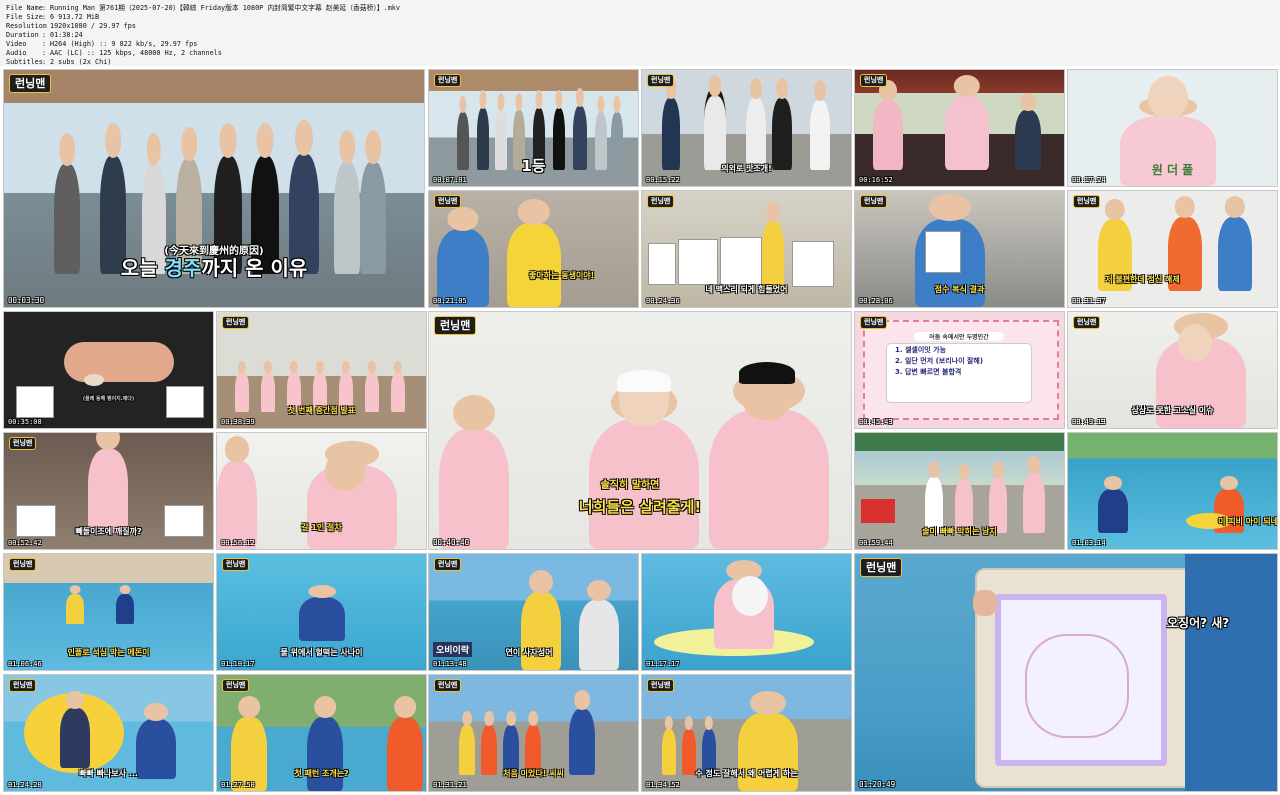  I want to click on thumbnail-17: 솔이 빠빠 막히는 남지 00:59:44, so click(959, 491).